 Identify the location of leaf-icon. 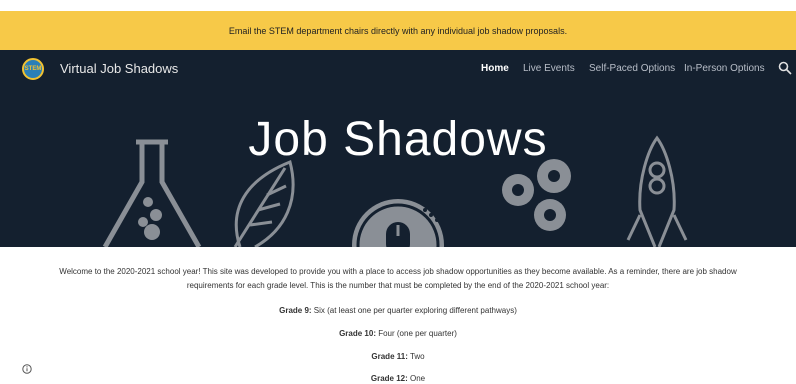
(264, 203).